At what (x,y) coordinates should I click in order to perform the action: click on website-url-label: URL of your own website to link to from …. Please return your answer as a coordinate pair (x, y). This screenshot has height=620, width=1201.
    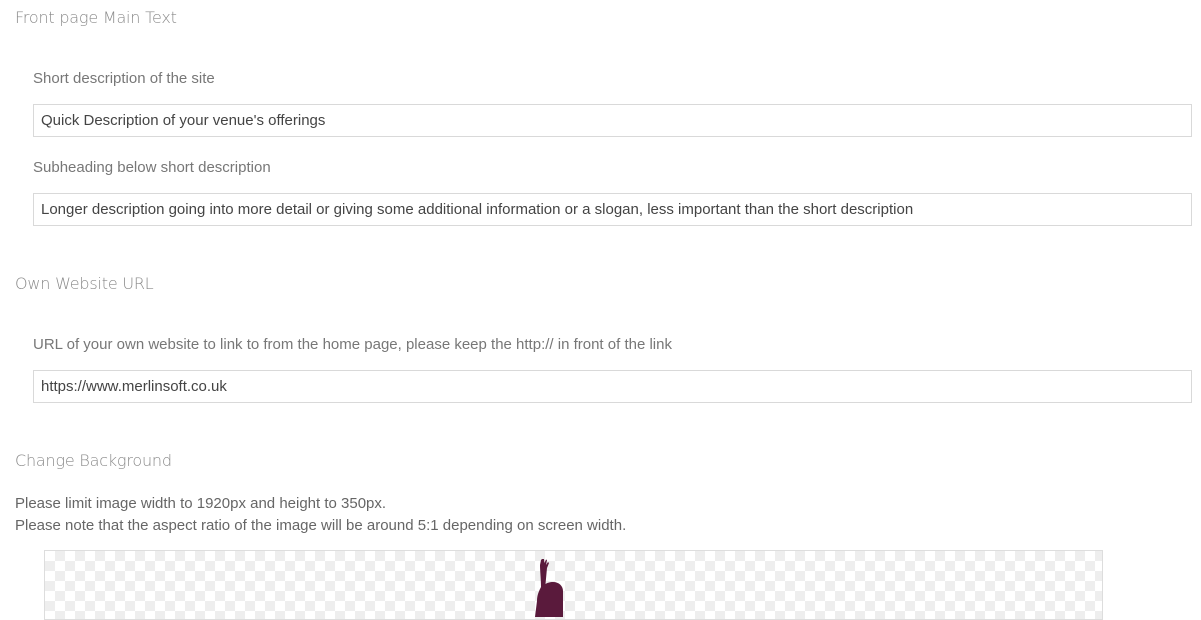
    Looking at the image, I should click on (352, 344).